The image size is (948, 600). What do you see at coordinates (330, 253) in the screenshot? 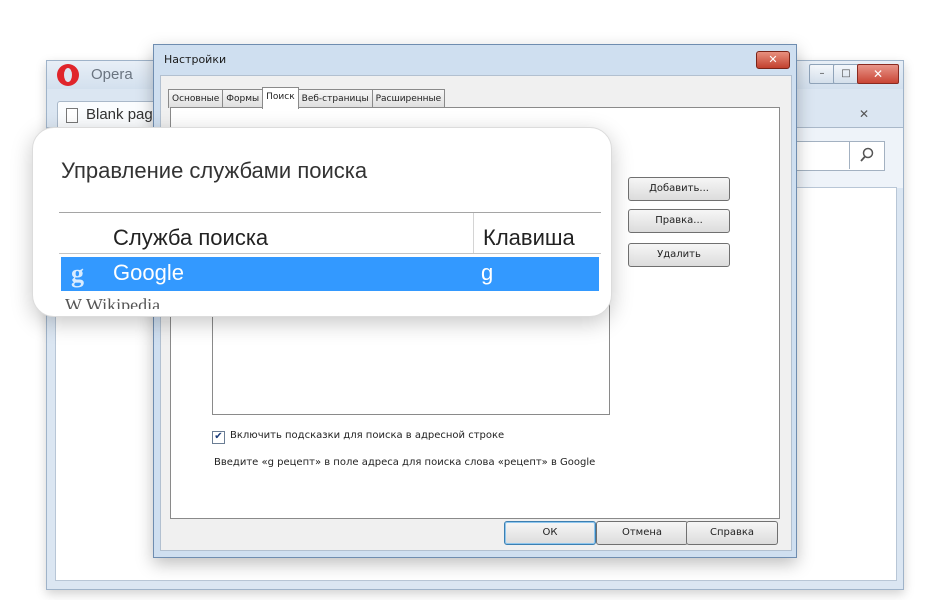
I see `header-separator` at bounding box center [330, 253].